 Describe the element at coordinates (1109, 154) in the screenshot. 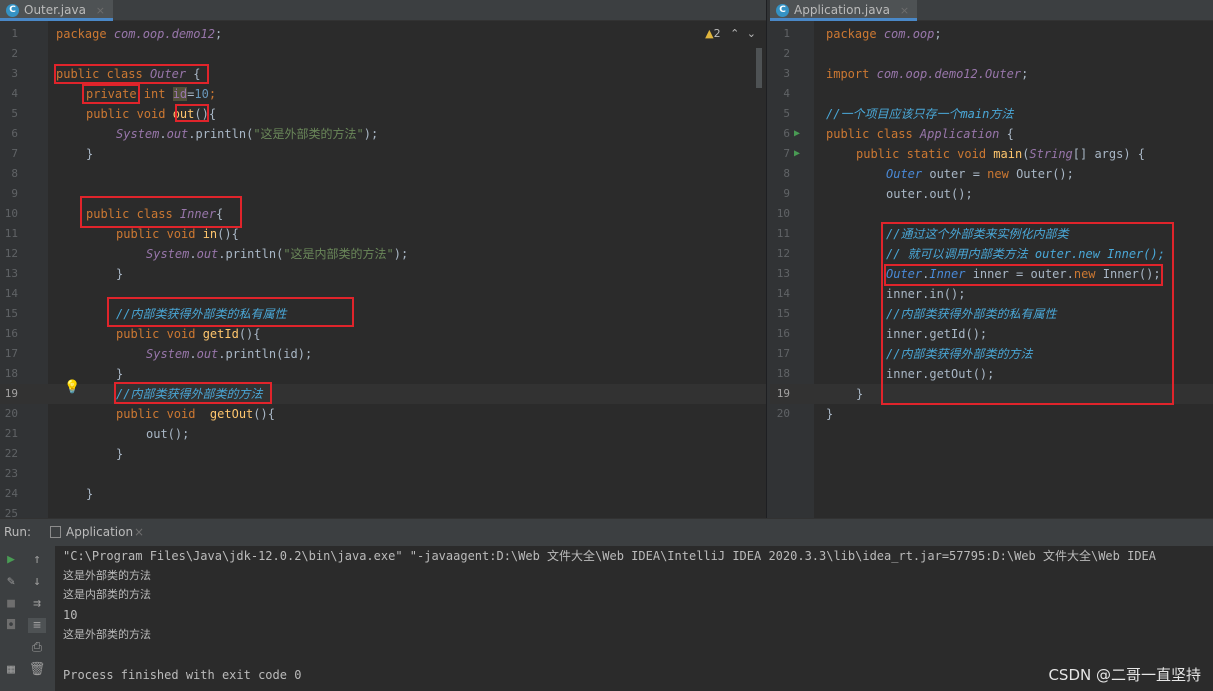

I see `code-token: [] args) {` at that location.